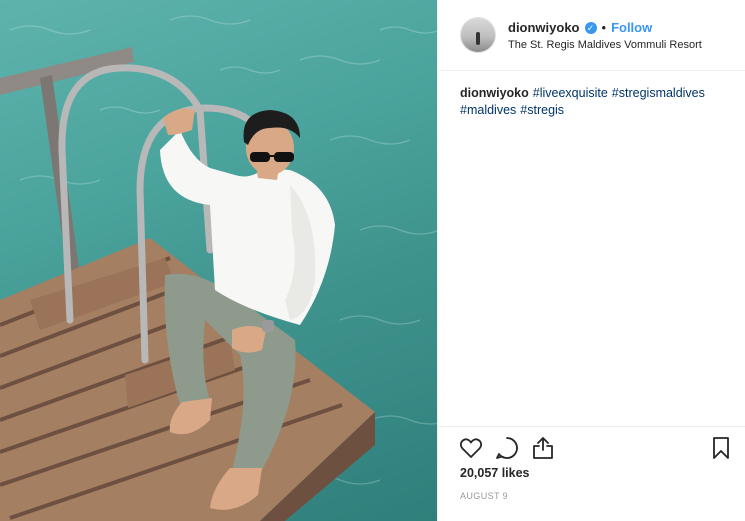 The image size is (745, 521). I want to click on hashtag-link: #stregismaldives, so click(658, 93).